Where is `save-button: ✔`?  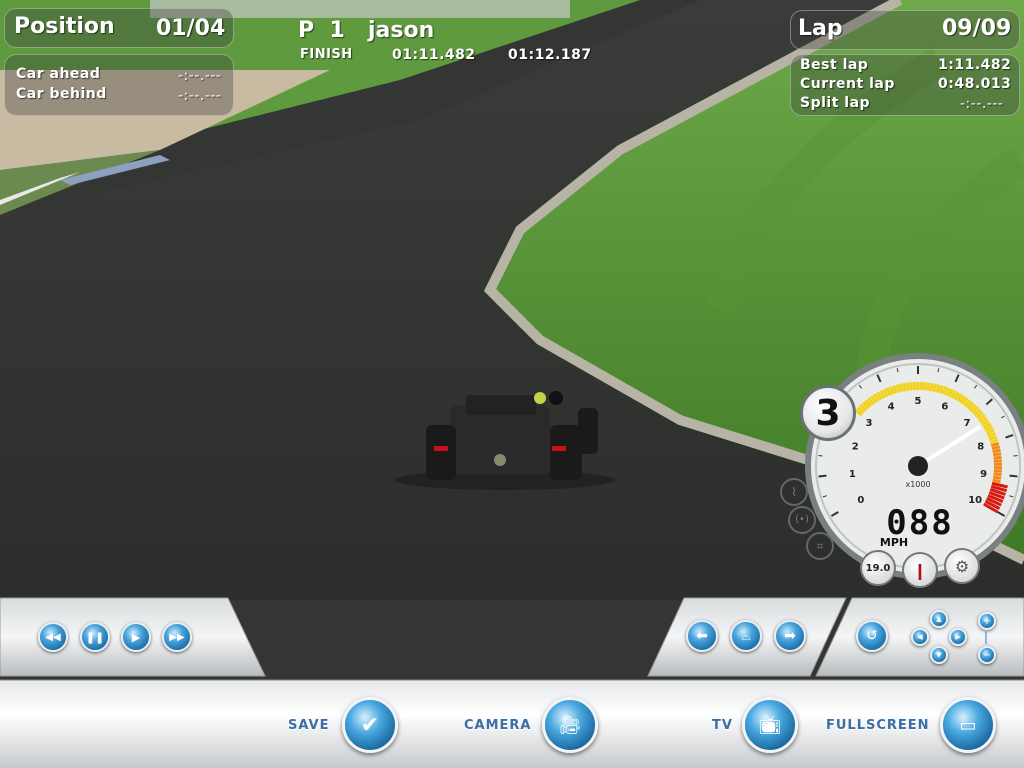 save-button: ✔ is located at coordinates (370, 725).